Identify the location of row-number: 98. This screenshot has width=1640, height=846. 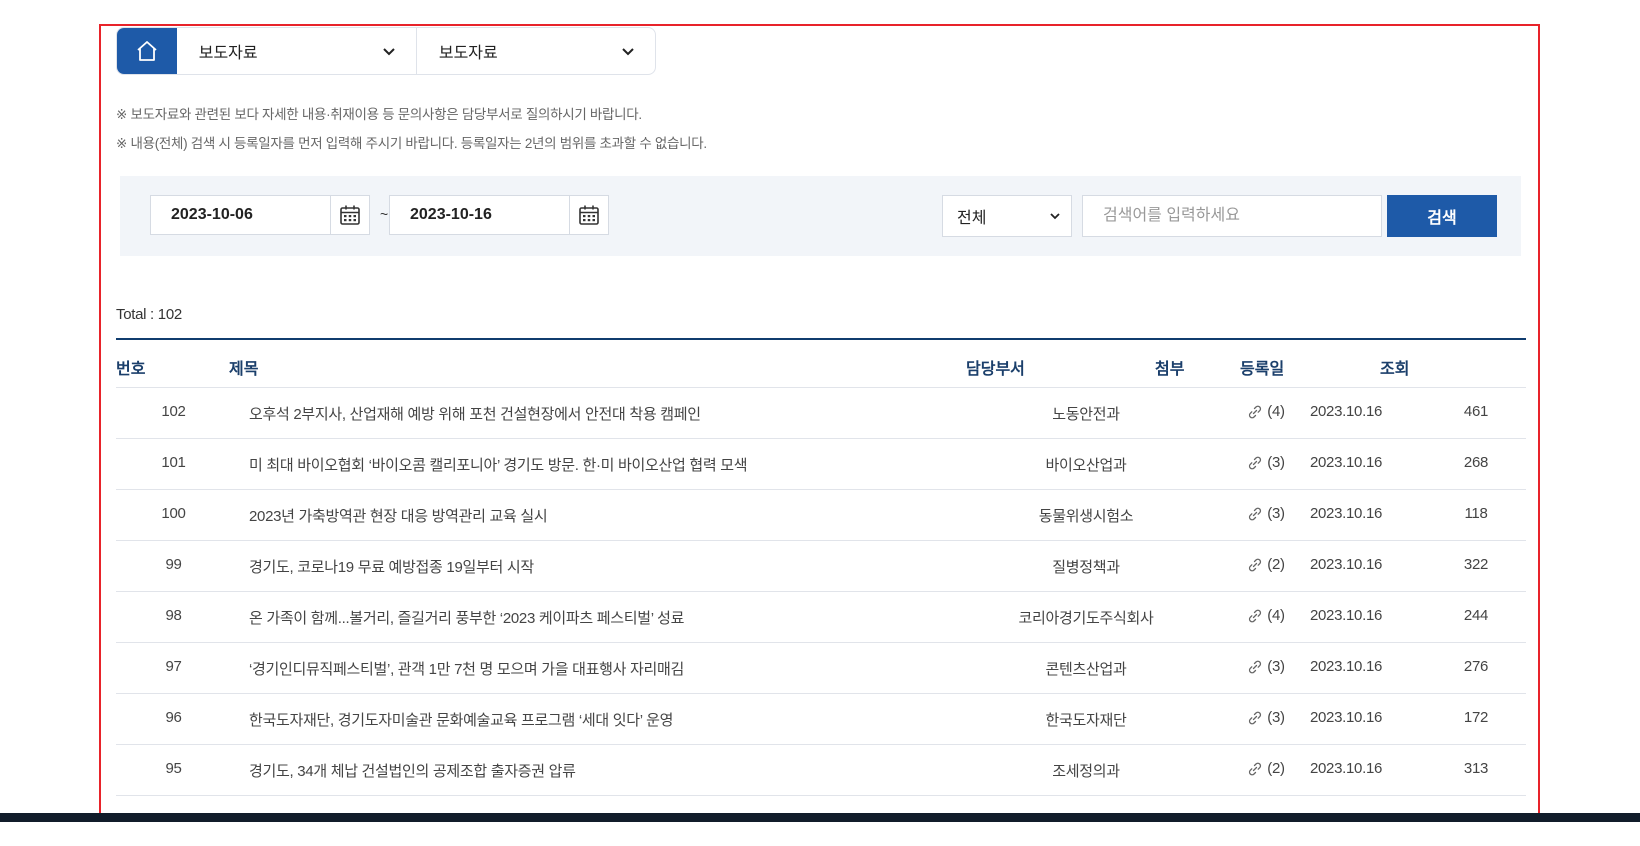
(173, 615).